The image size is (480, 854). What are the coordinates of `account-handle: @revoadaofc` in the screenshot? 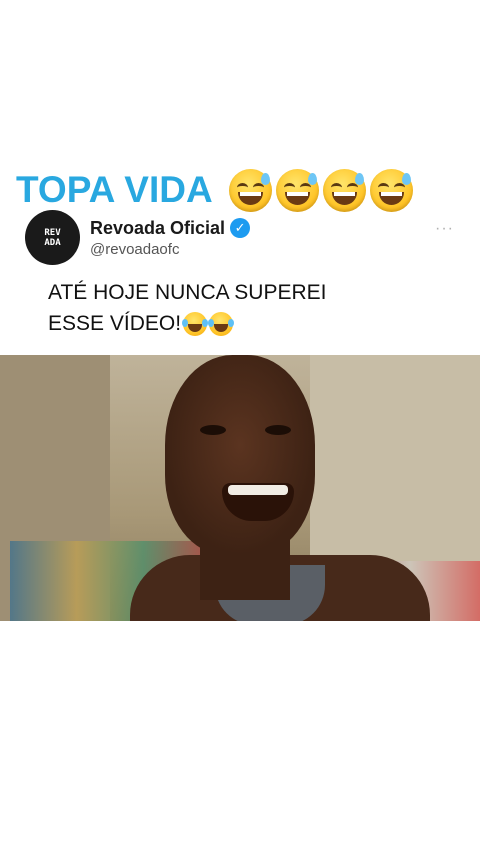 It's located at (170, 249).